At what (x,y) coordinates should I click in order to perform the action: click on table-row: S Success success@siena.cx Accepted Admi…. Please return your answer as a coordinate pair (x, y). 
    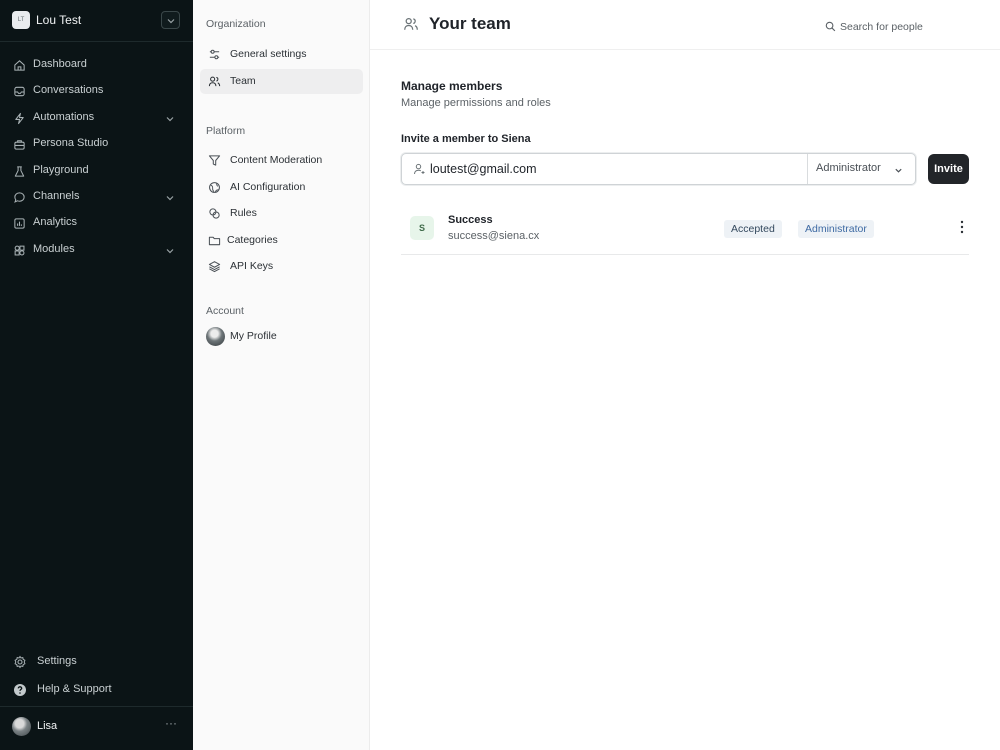
    Looking at the image, I should click on (685, 229).